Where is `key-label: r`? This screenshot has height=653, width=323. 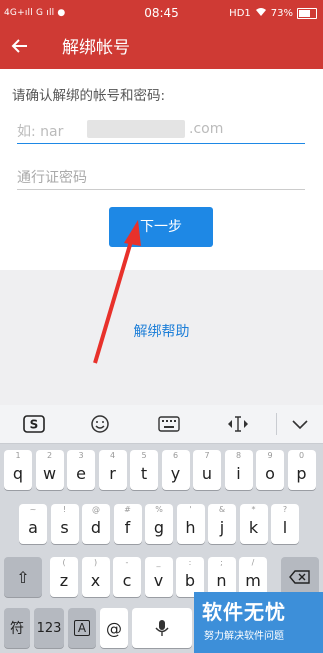 key-label: r is located at coordinates (112, 473).